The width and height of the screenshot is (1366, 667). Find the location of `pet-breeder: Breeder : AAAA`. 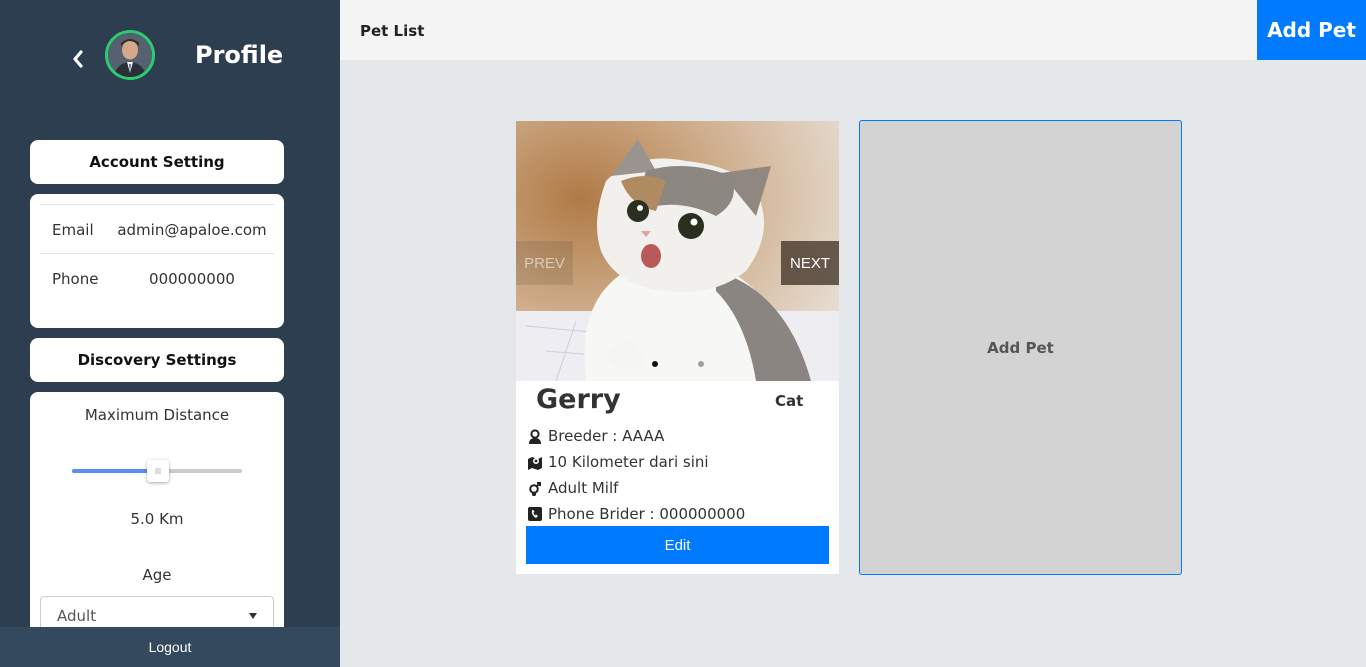

pet-breeder: Breeder : AAAA is located at coordinates (606, 436).